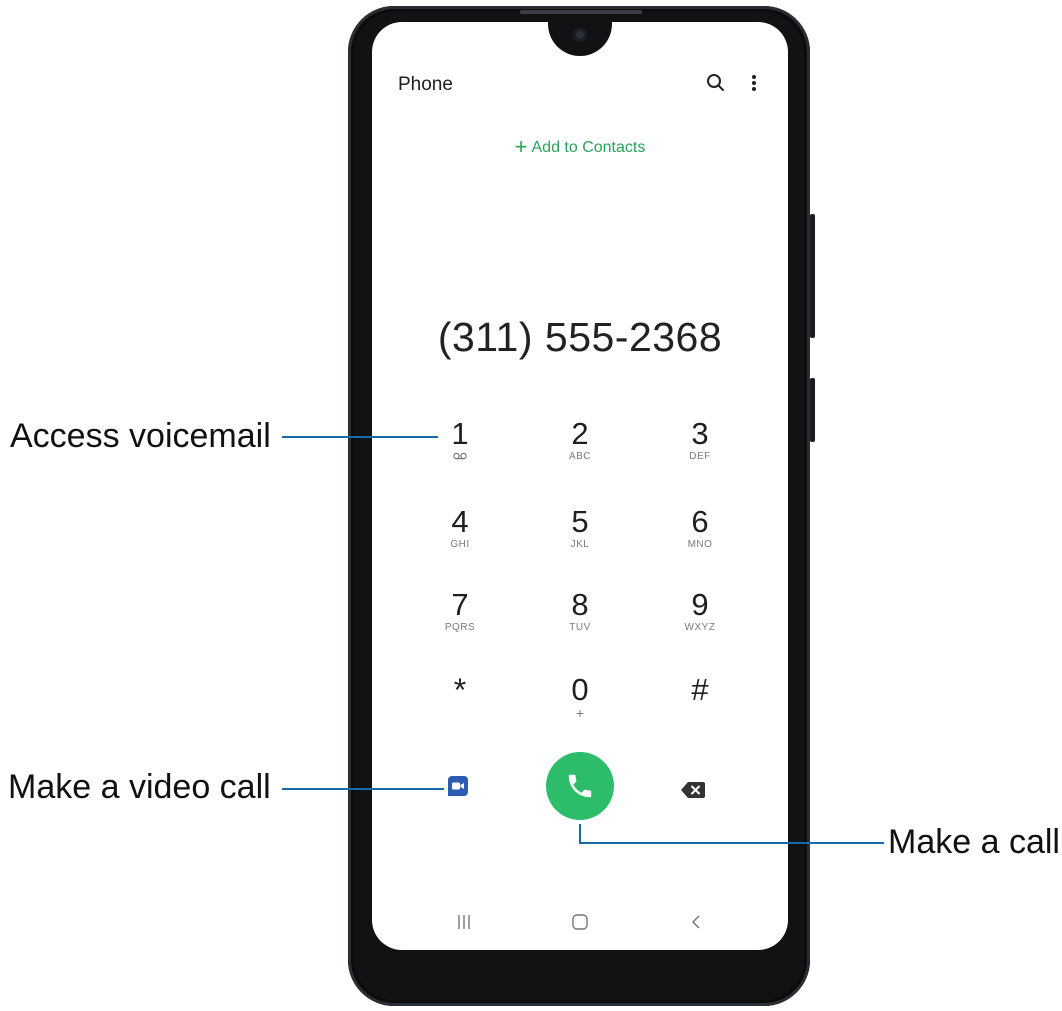 The width and height of the screenshot is (1062, 1011). I want to click on back-icon, so click(696, 922).